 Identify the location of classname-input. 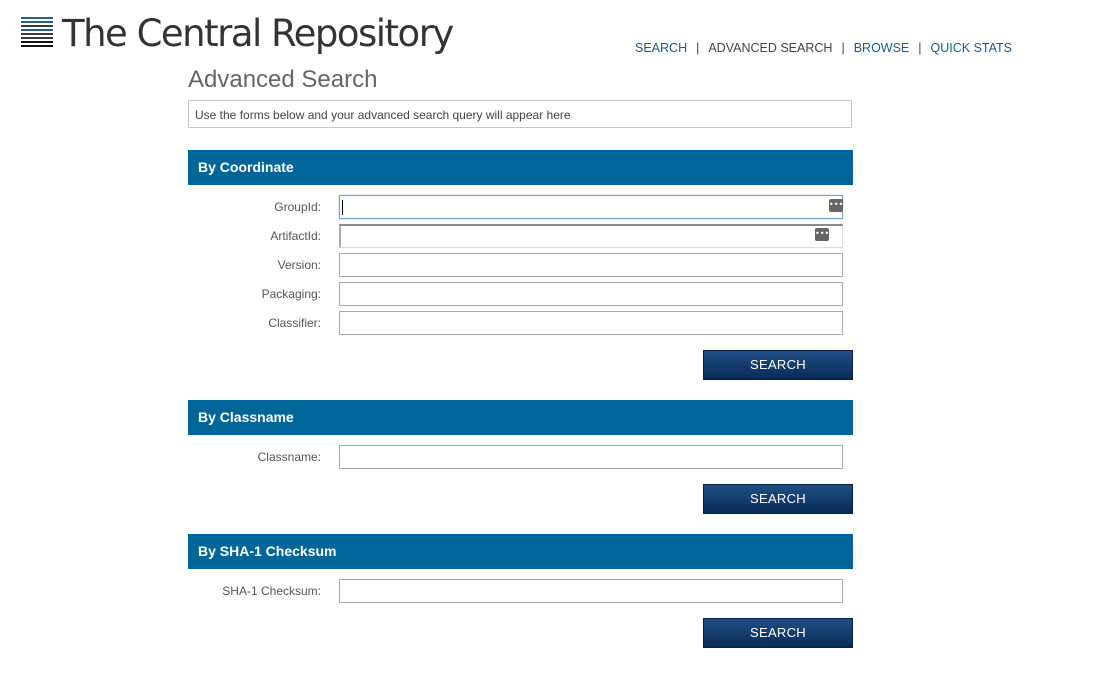
(591, 457).